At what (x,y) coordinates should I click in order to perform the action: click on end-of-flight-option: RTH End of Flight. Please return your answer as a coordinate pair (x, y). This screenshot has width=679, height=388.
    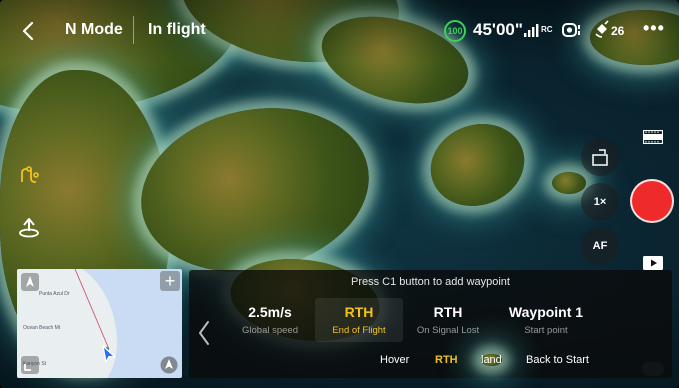
    Looking at the image, I should click on (359, 320).